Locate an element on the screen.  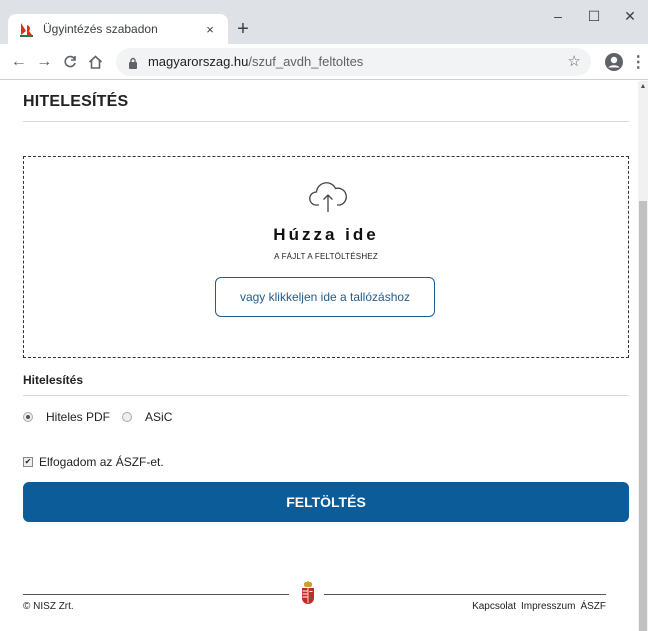
reload-icon is located at coordinates (70, 61).